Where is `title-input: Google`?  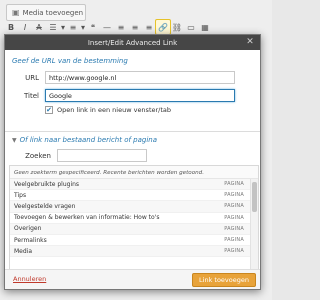
title-input: Google is located at coordinates (140, 95).